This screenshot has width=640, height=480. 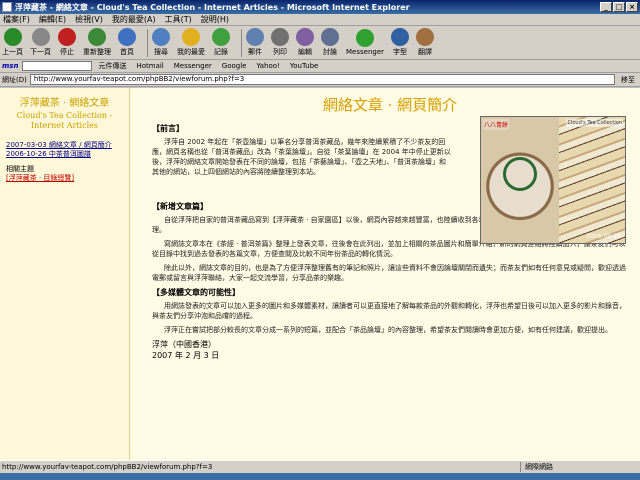 I want to click on taskbar, so click(x=320, y=476).